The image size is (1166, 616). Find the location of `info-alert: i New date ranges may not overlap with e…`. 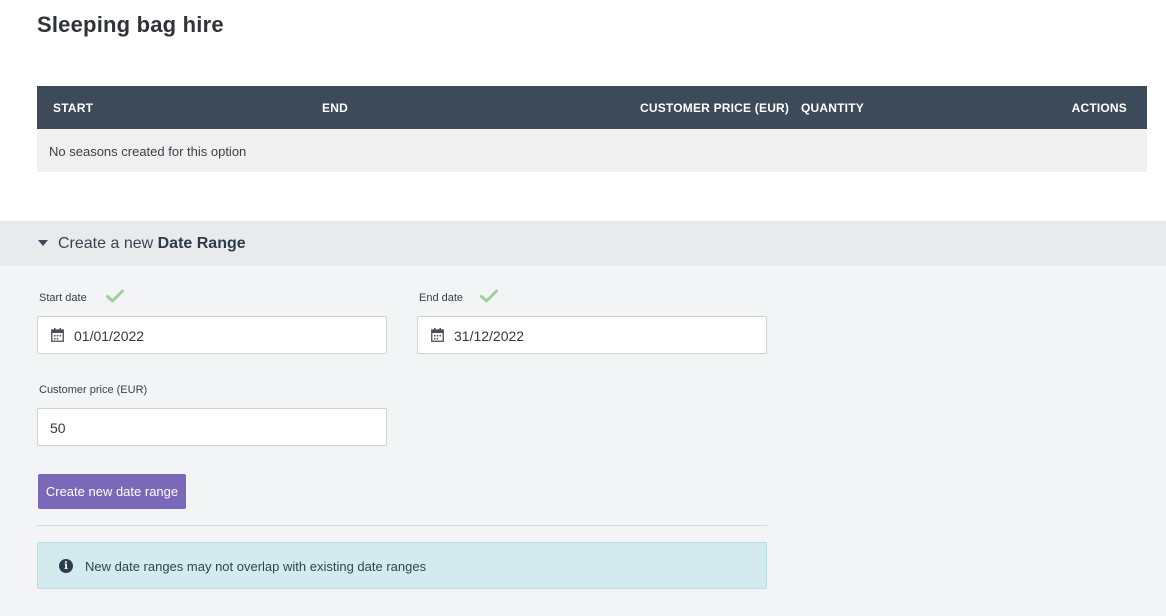

info-alert: i New date ranges may not overlap with e… is located at coordinates (402, 565).